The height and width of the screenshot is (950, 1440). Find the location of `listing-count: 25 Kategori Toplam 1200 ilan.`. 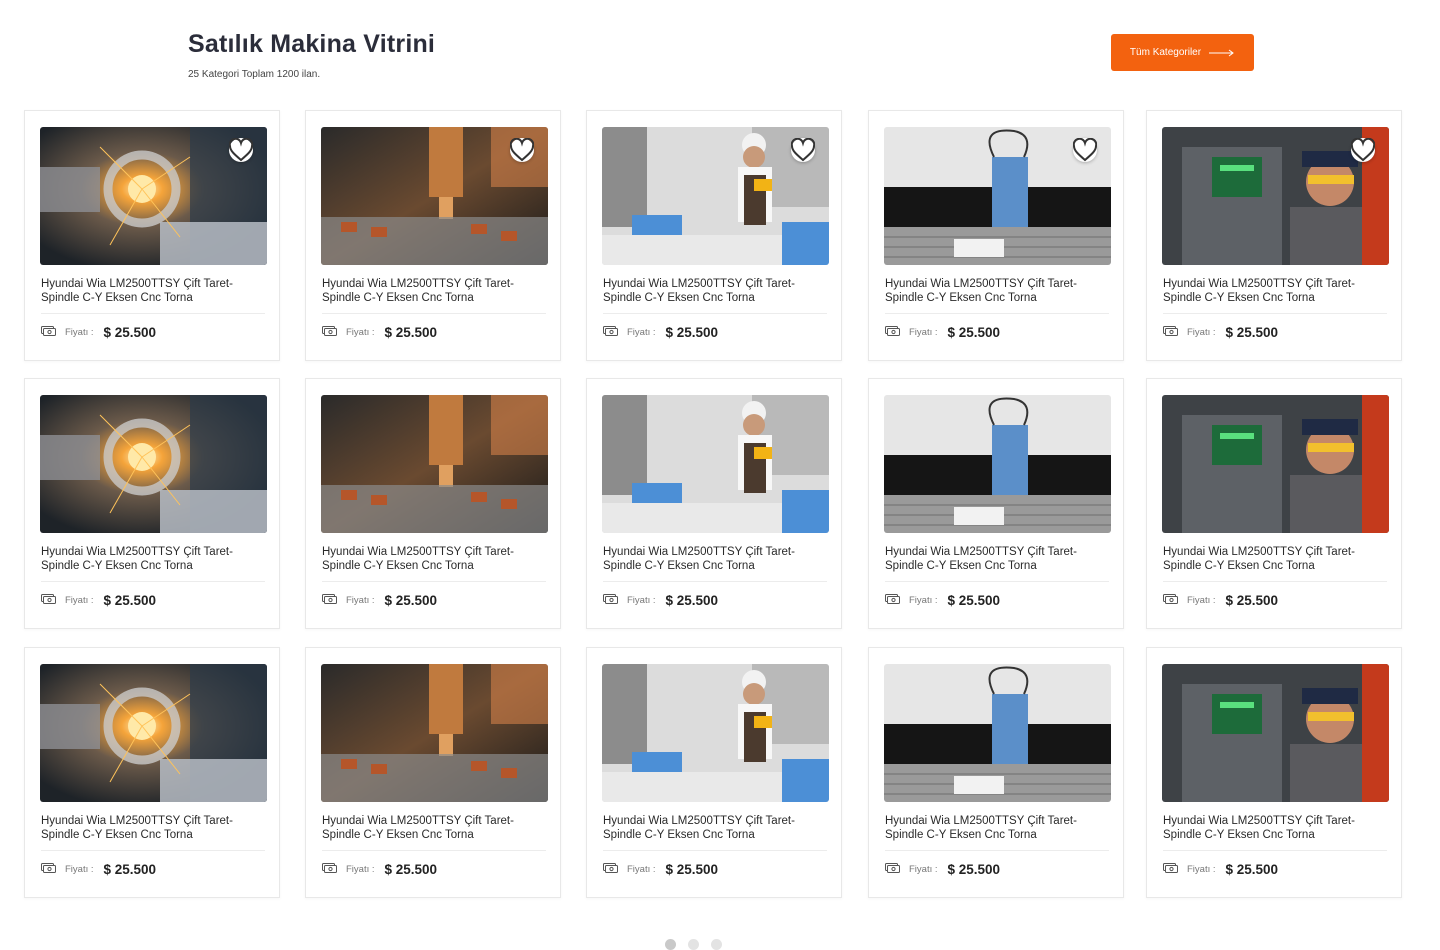

listing-count: 25 Kategori Toplam 1200 ilan. is located at coordinates (254, 74).